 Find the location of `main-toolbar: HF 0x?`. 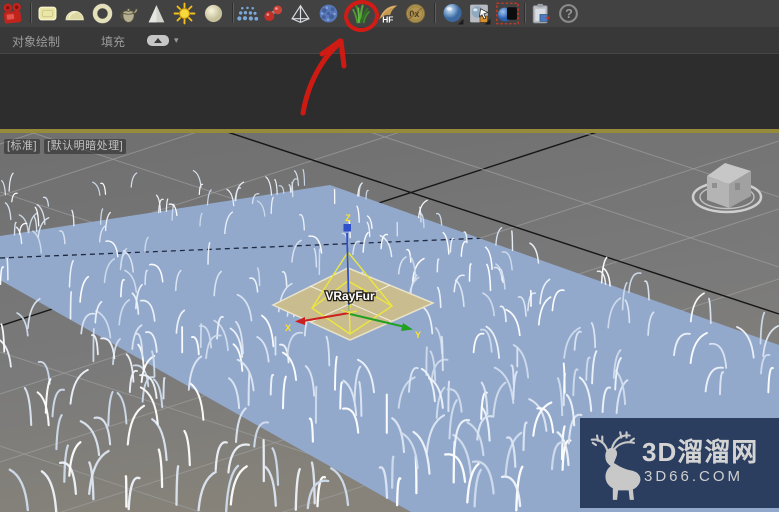

main-toolbar: HF 0x? is located at coordinates (389, 14).